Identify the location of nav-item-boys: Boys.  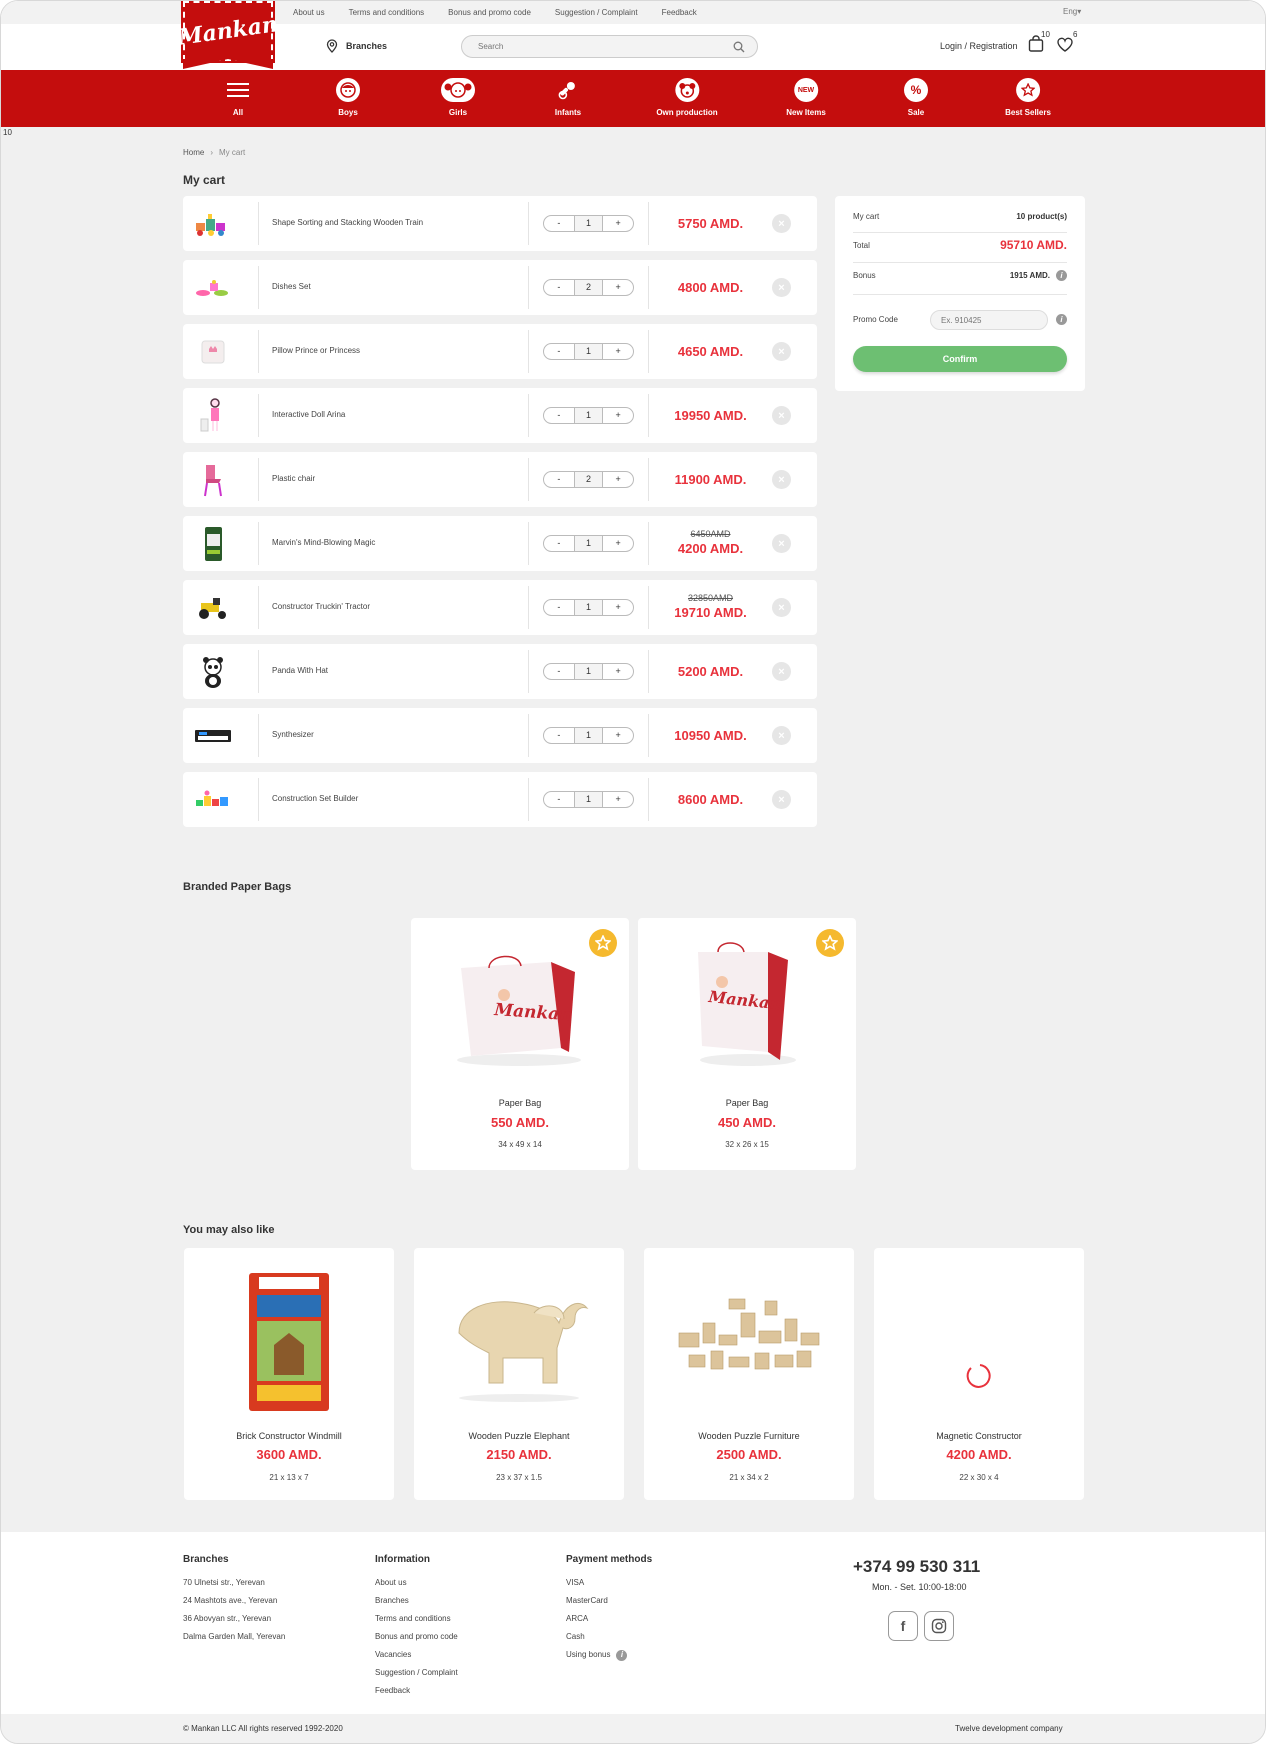
(348, 97).